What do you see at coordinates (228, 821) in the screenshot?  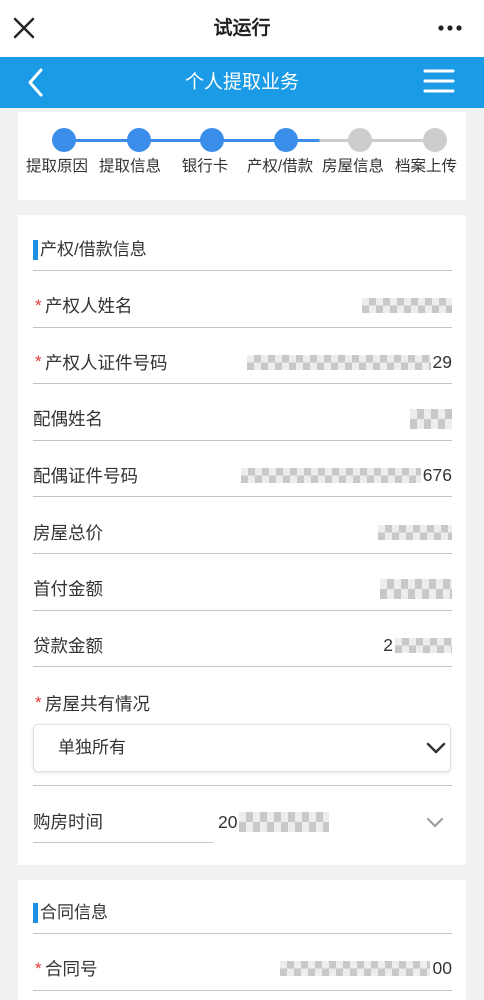 I see `value-prefix: 20` at bounding box center [228, 821].